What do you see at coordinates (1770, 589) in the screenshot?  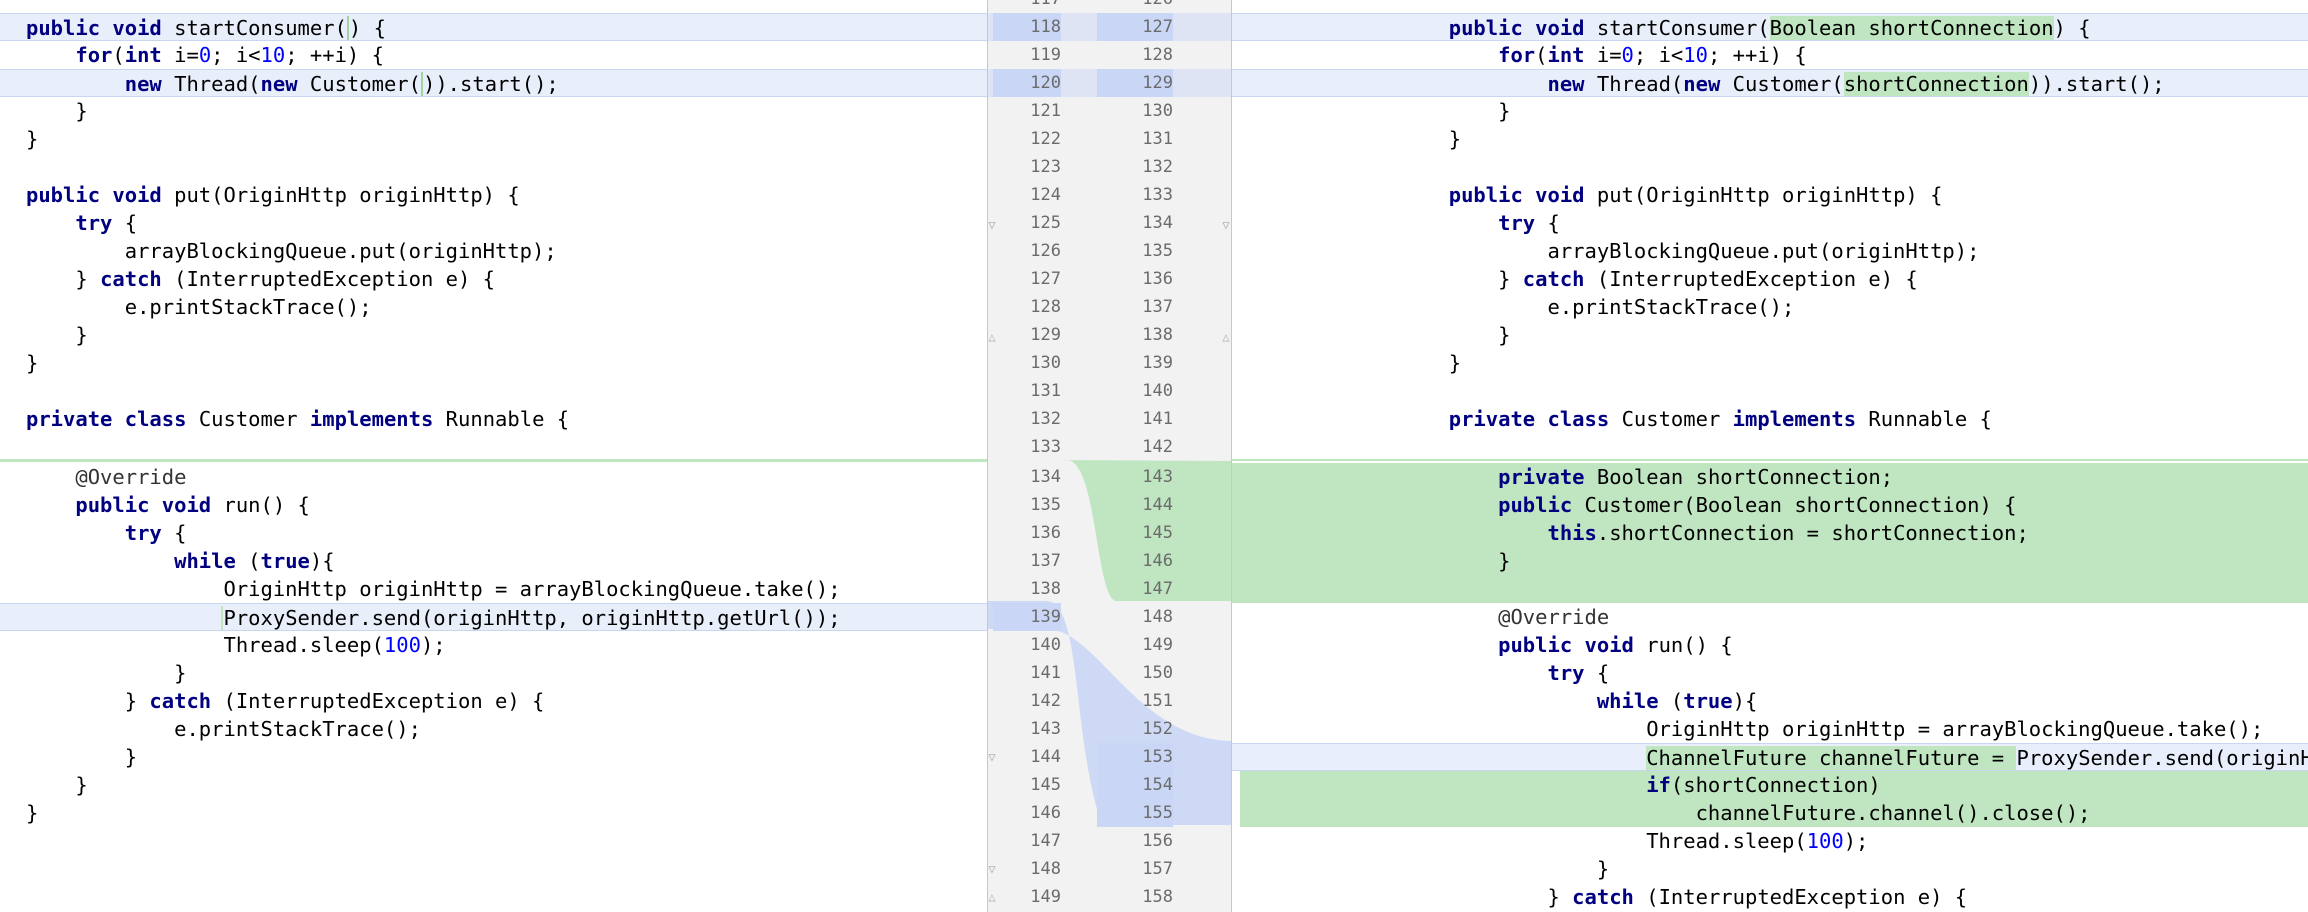 I see `code-line` at bounding box center [1770, 589].